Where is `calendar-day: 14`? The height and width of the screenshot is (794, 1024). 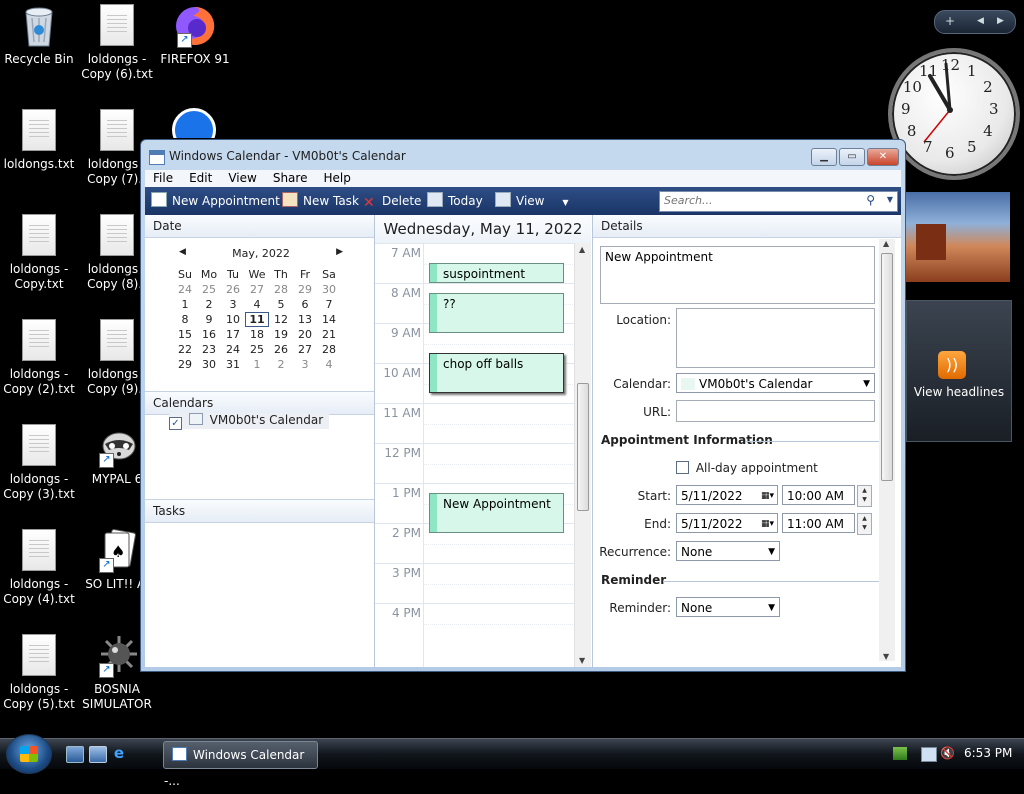 calendar-day: 14 is located at coordinates (329, 319).